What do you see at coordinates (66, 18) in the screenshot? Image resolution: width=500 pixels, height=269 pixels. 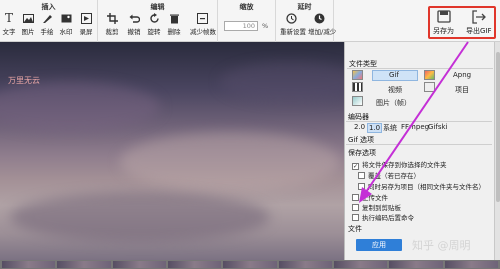 I see `watermark-icon` at bounding box center [66, 18].